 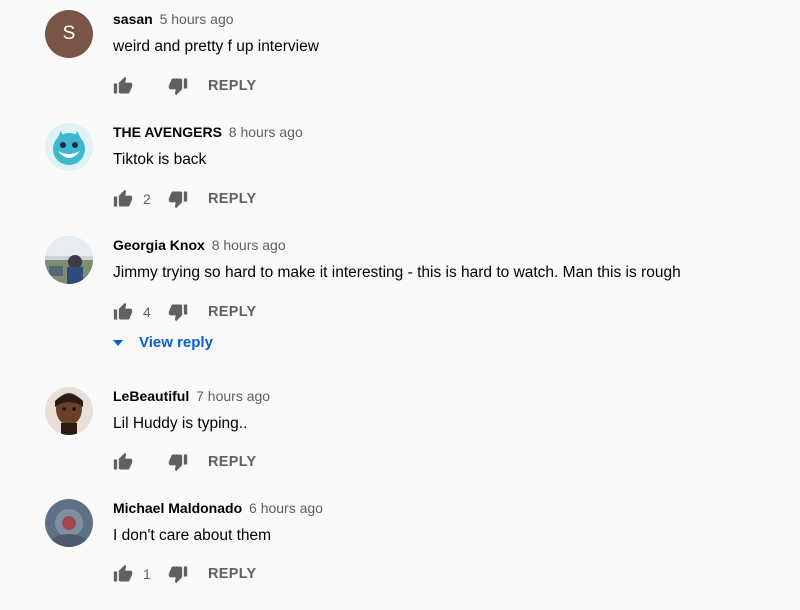 What do you see at coordinates (192, 535) in the screenshot?
I see `comment-text: I don't care about them` at bounding box center [192, 535].